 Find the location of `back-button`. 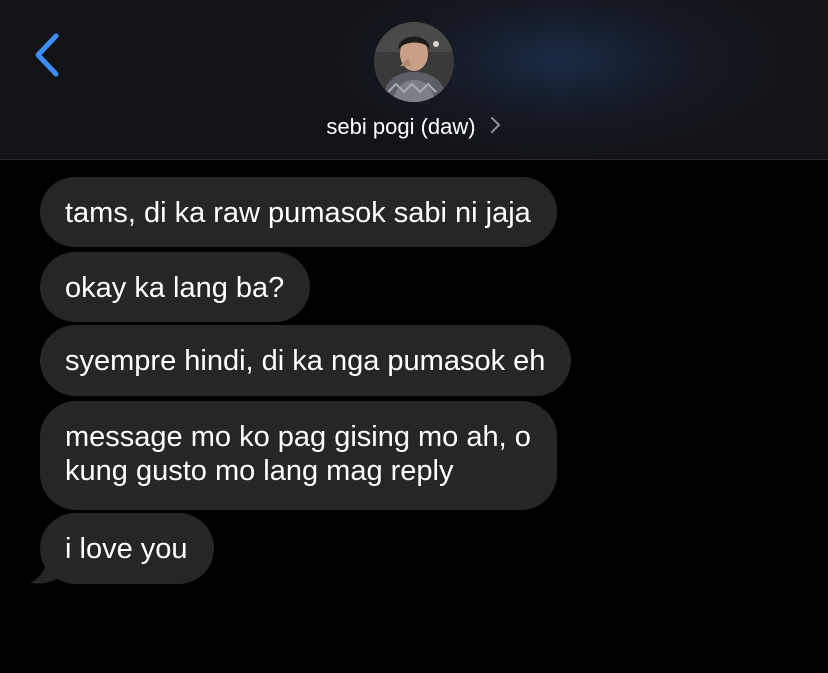

back-button is located at coordinates (48, 56).